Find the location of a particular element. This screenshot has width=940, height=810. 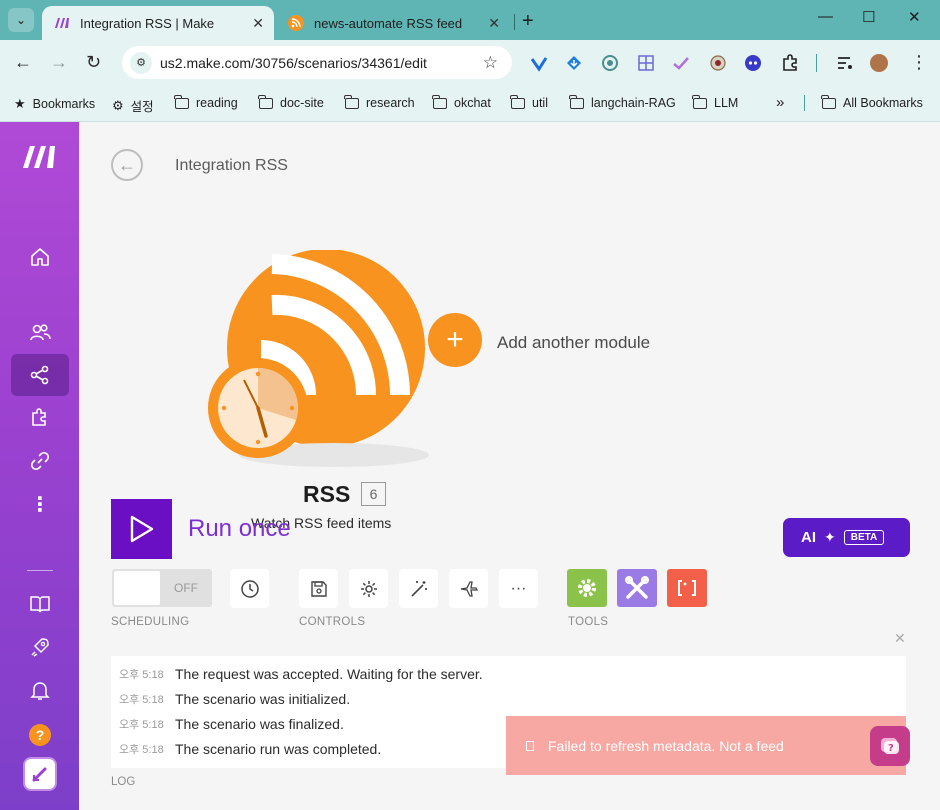

download-extension-icon is located at coordinates (574, 63).